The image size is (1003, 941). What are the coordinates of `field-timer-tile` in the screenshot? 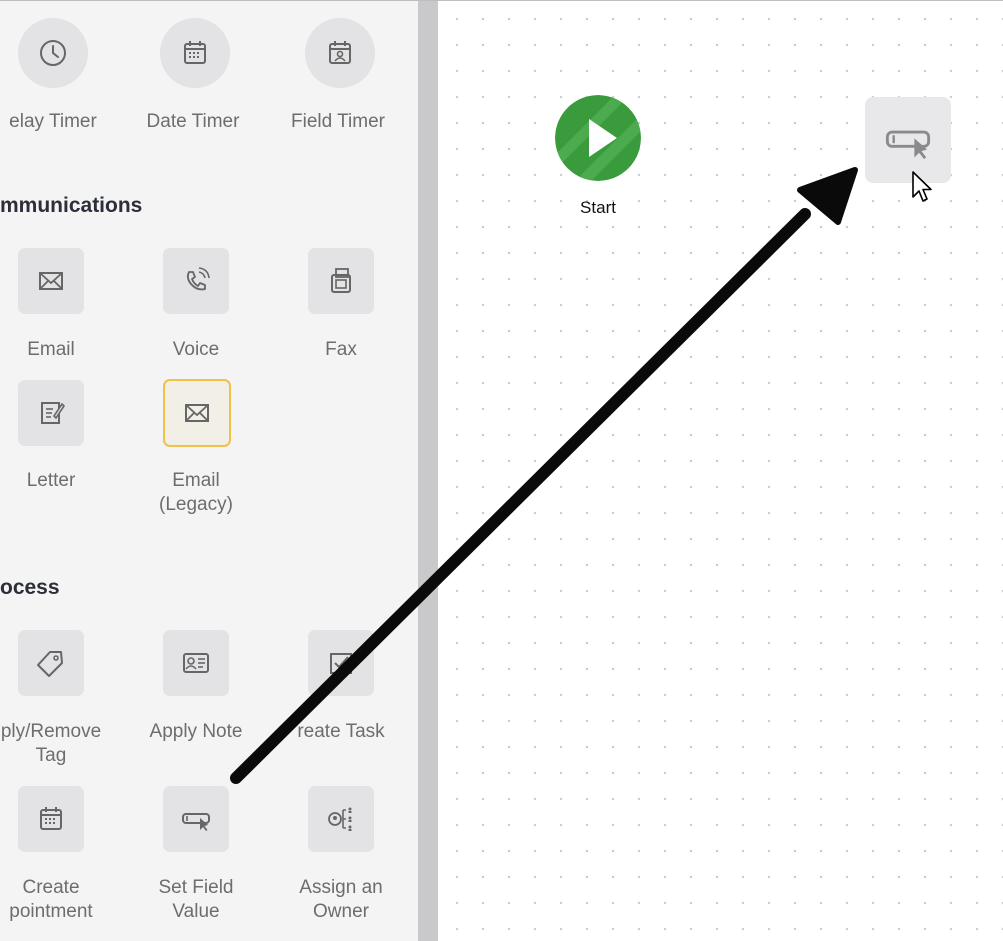 It's located at (340, 53).